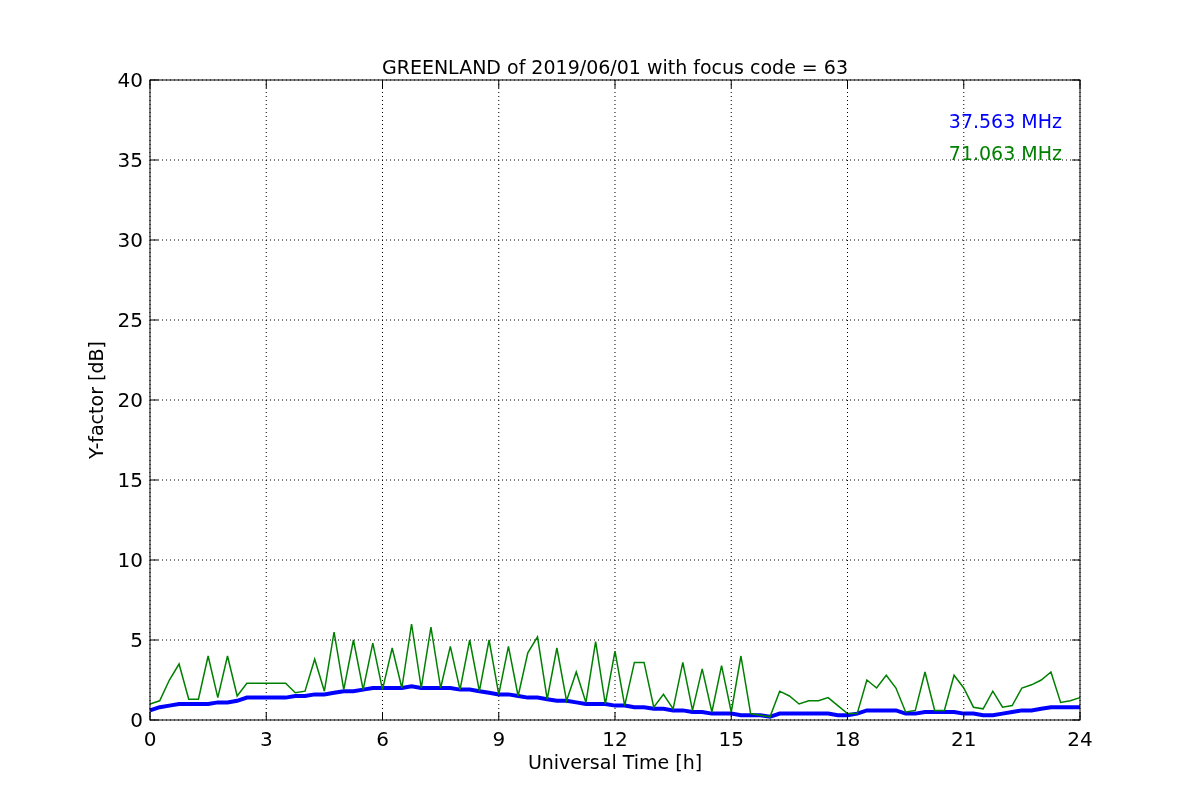 The width and height of the screenshot is (1200, 800). Describe the element at coordinates (615, 762) in the screenshot. I see `x-axis-label: Universal Time [h]` at that location.